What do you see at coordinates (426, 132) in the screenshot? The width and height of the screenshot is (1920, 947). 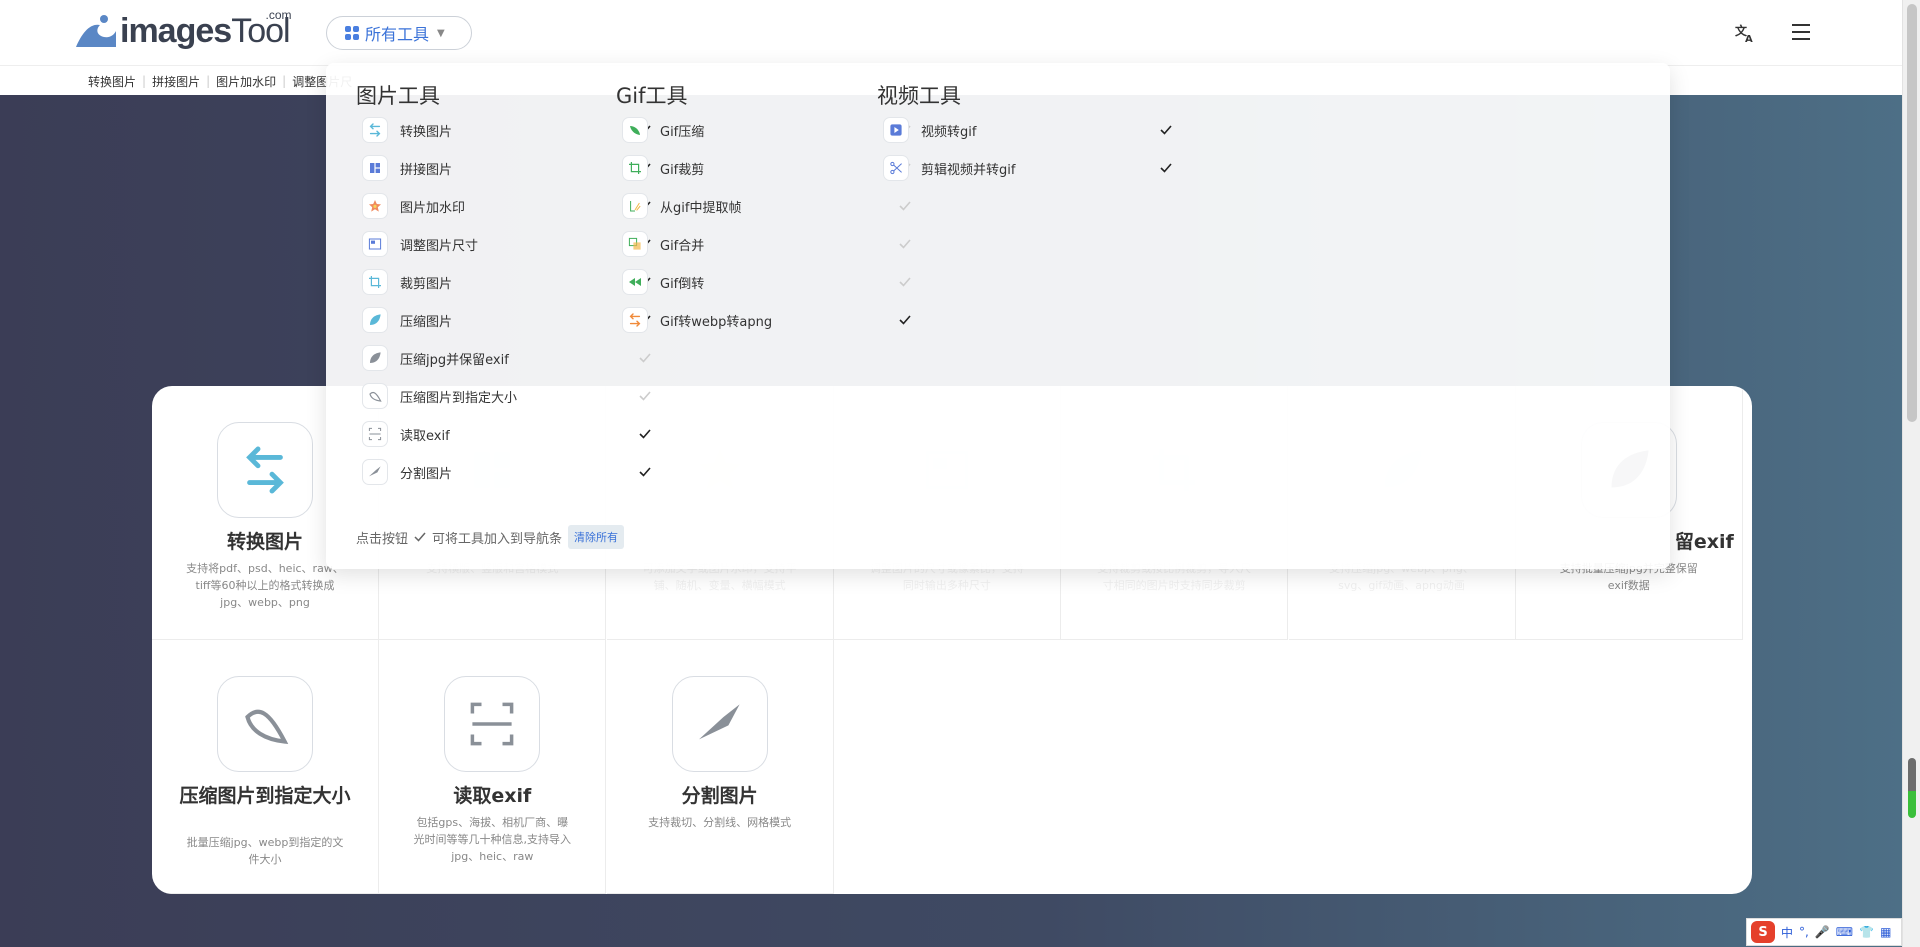 I see `dropdown-tool-label: 转换图片` at bounding box center [426, 132].